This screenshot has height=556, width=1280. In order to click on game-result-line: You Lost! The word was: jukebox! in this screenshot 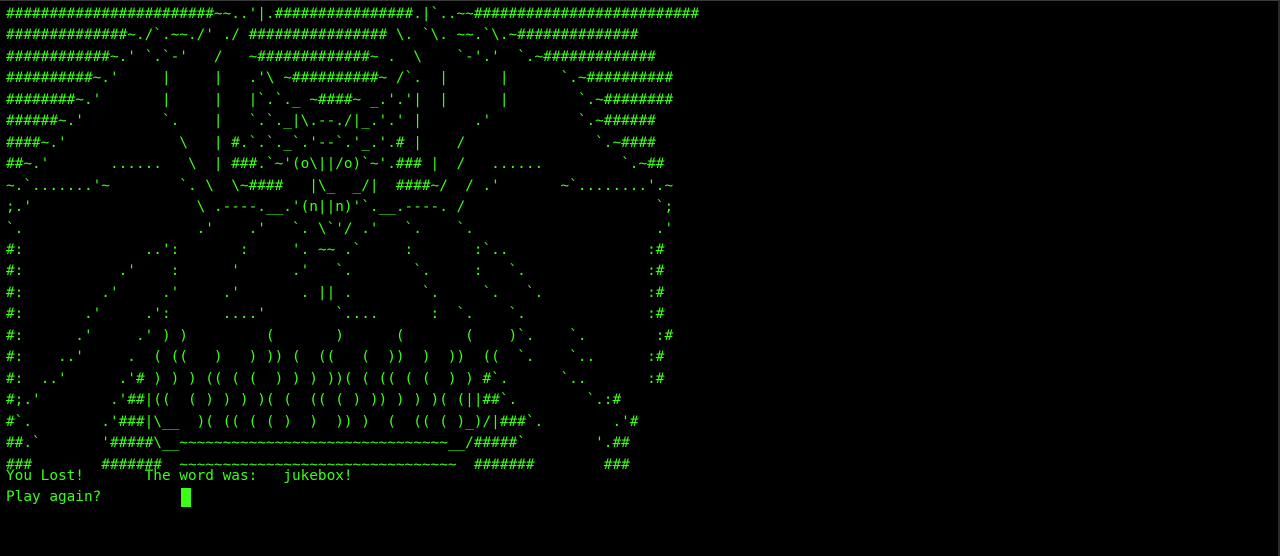, I will do `click(179, 476)`.